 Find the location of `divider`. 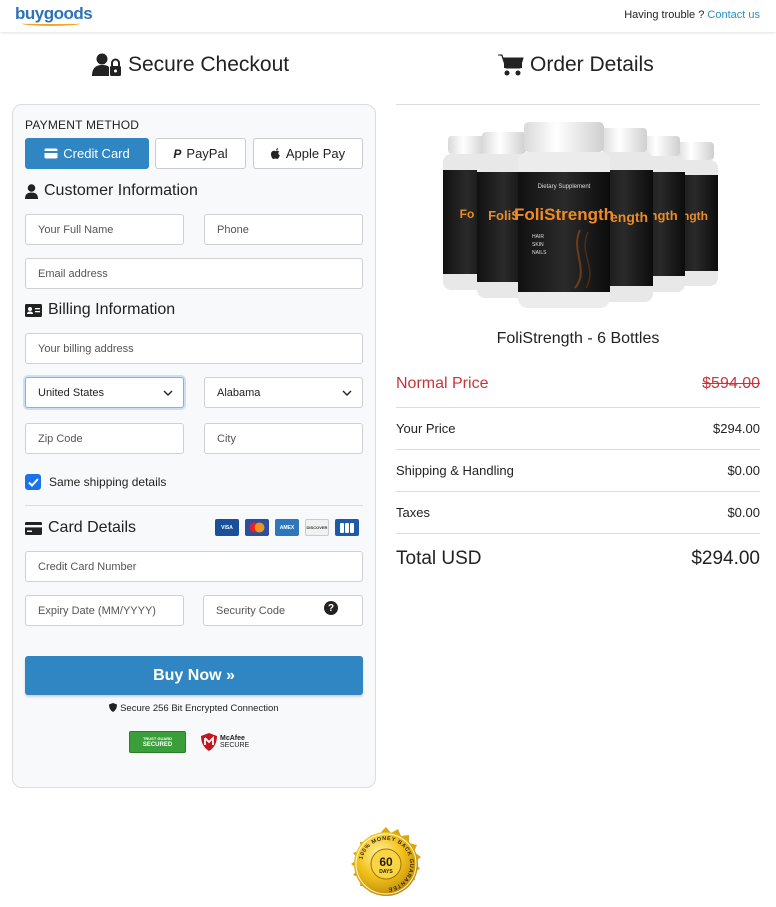

divider is located at coordinates (194, 505).